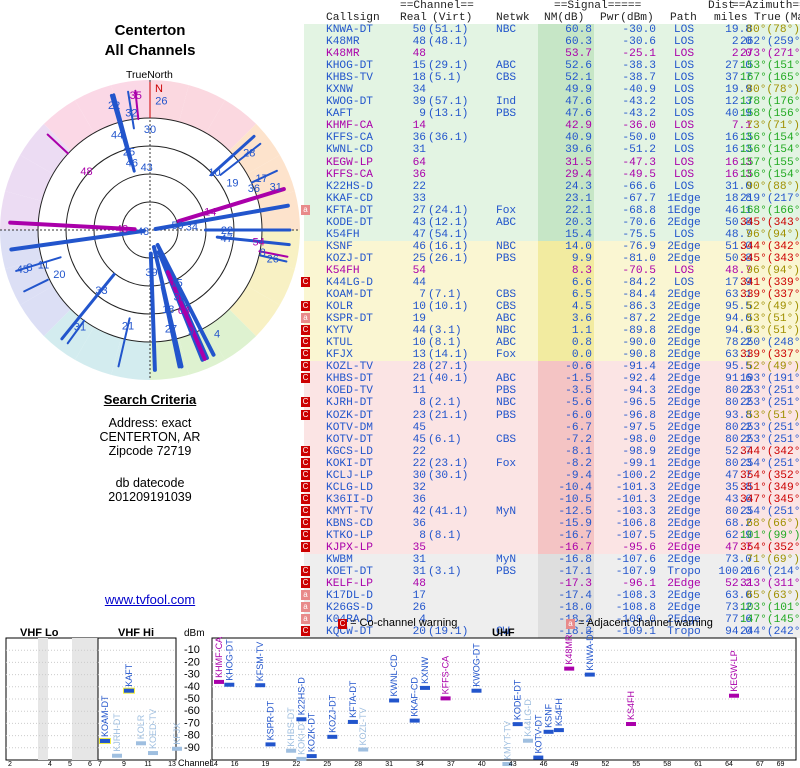  Describe the element at coordinates (639, 90) in the screenshot. I see `cell-pwr: -40.9` at that location.